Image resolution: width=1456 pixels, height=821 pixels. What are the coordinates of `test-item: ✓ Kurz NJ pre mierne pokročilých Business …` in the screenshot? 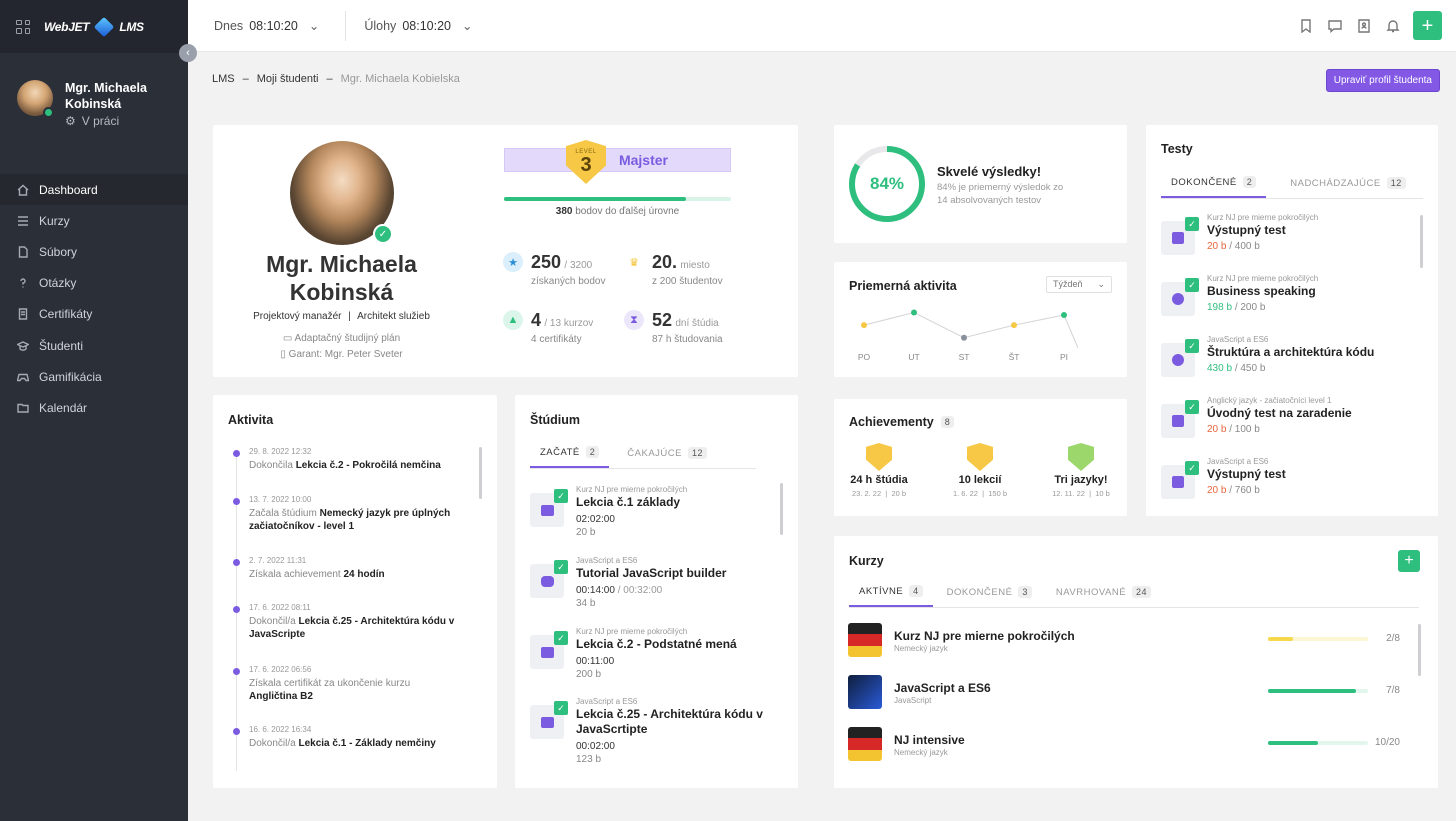 It's located at (1278, 303).